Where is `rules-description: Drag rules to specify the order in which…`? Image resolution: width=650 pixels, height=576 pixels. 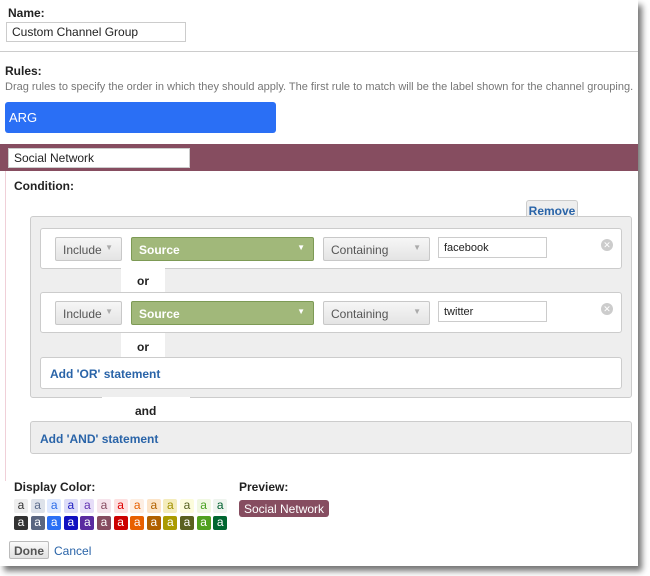 rules-description: Drag rules to specify the order in which… is located at coordinates (319, 87).